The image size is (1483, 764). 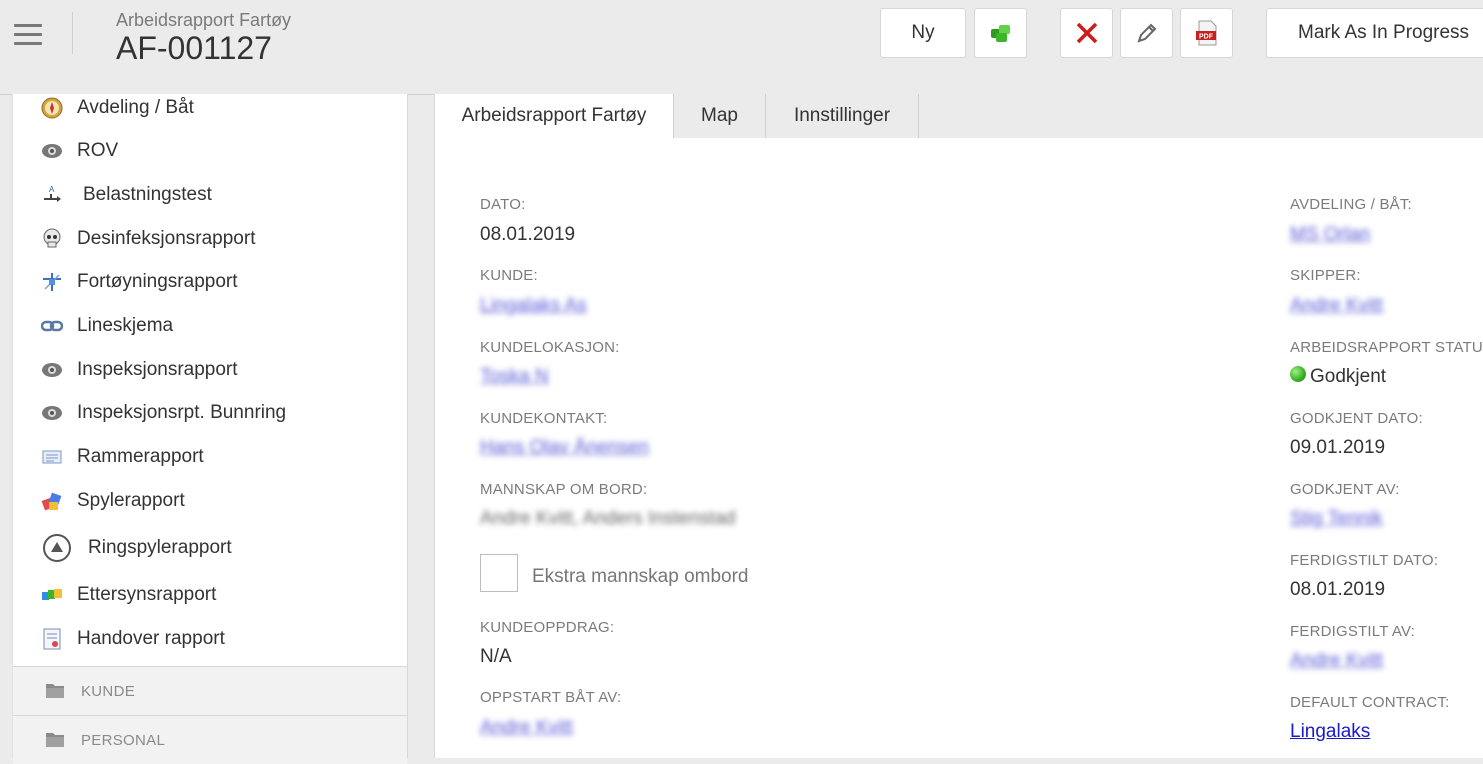 I want to click on sidebar-item-label: Ringspylerapport, so click(x=160, y=547).